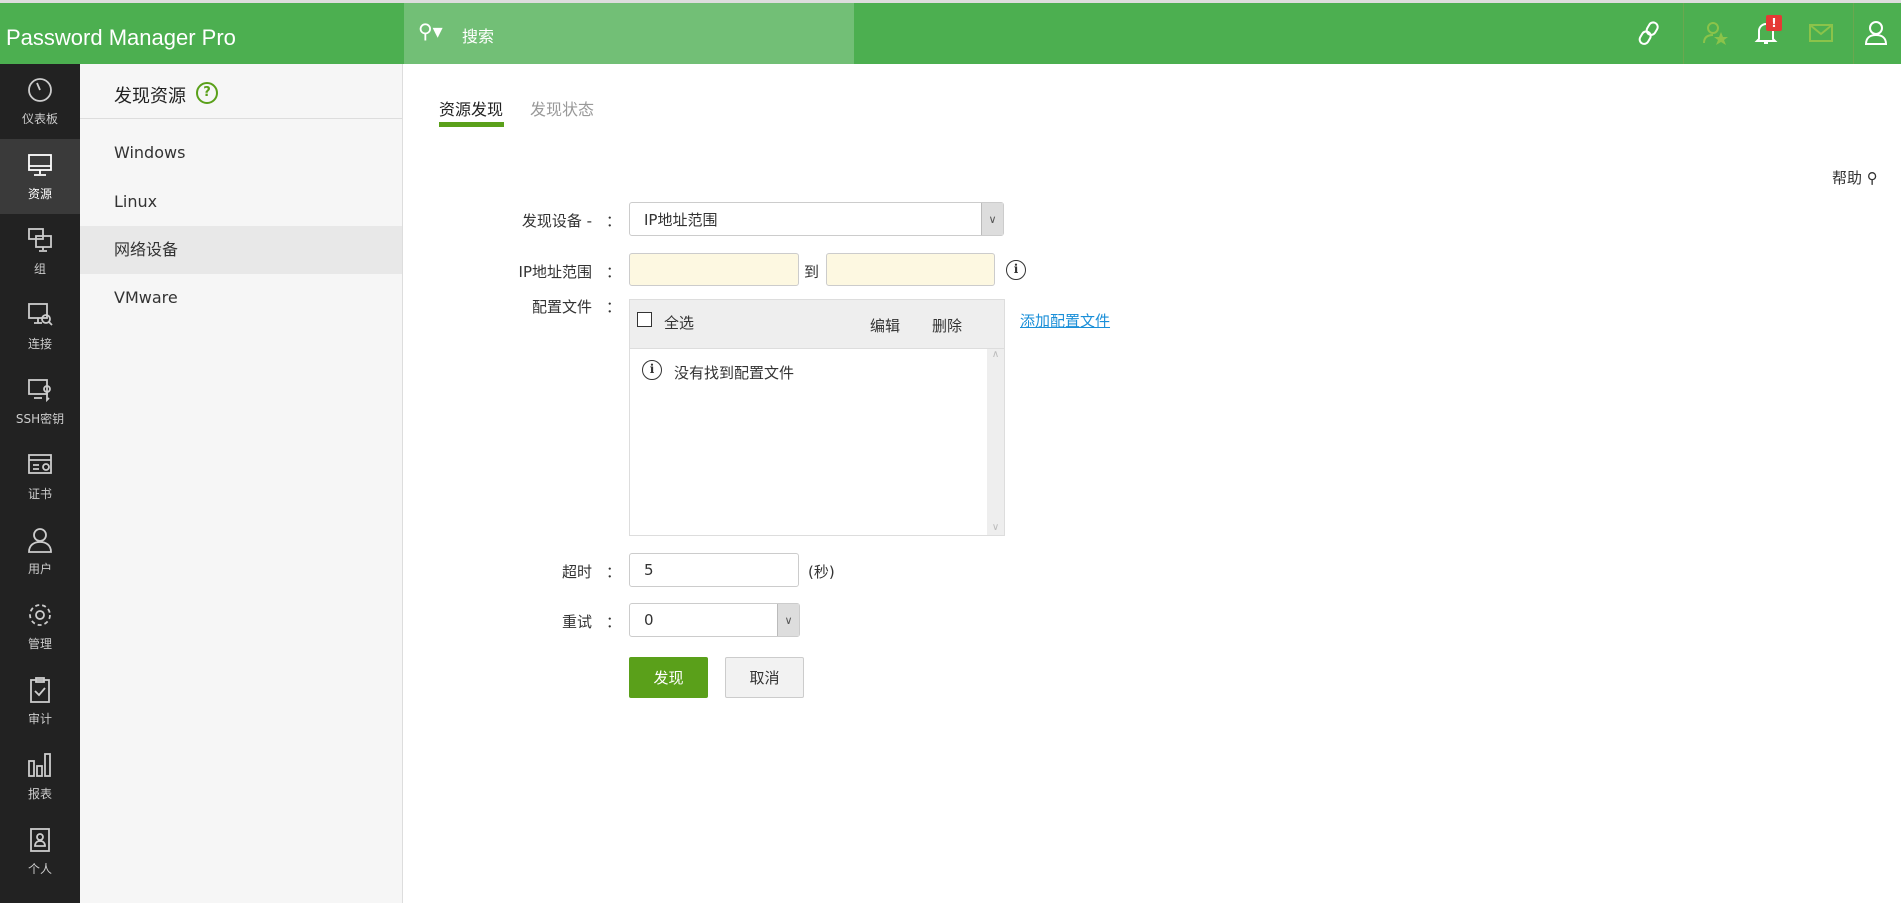  I want to click on profile-table-header: 全选 编辑 删除, so click(817, 324).